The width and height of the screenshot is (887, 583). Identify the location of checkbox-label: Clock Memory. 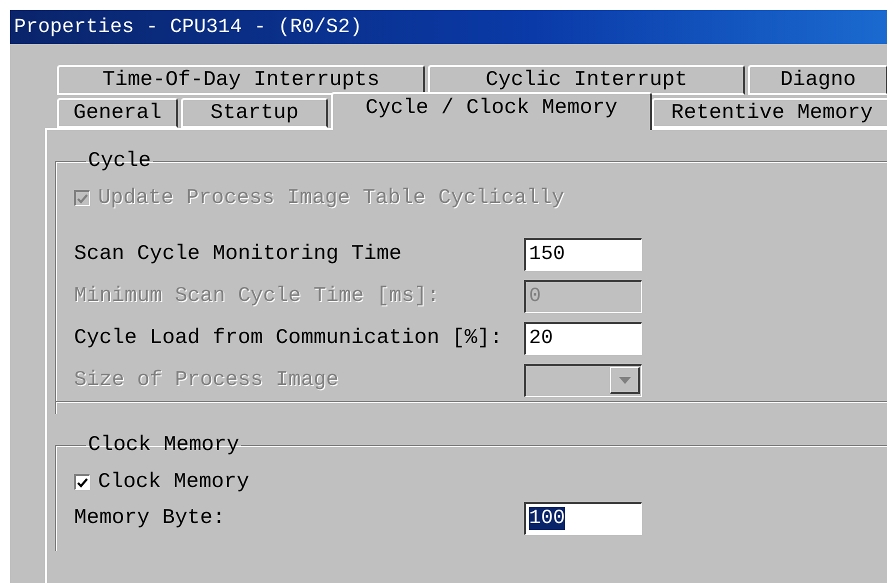
(174, 482).